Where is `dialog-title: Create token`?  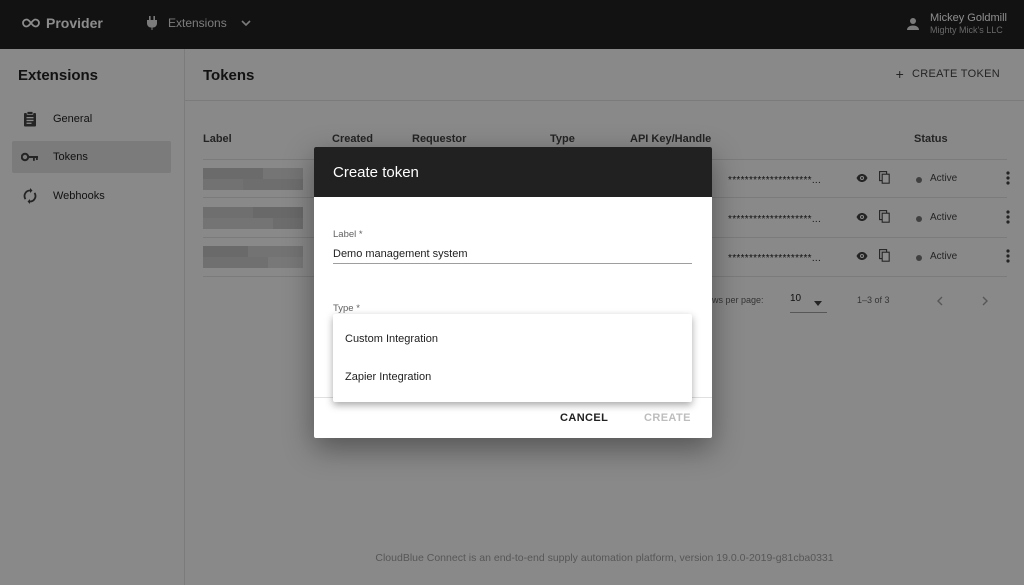 dialog-title: Create token is located at coordinates (513, 172).